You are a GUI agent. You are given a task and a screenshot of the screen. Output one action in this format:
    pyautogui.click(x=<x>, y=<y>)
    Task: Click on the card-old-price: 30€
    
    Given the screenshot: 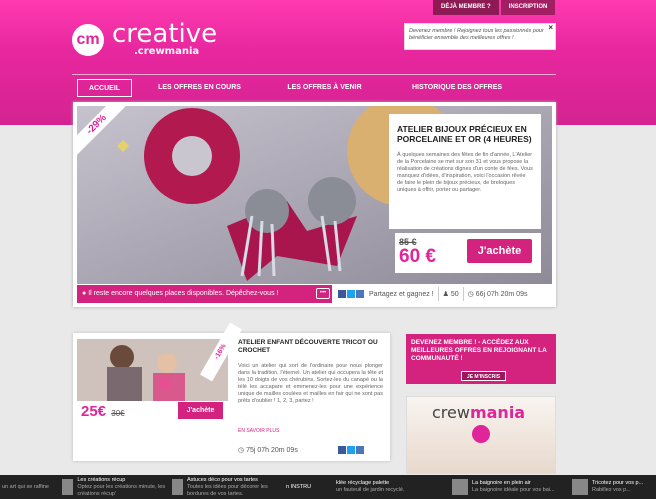 What is the action you would take?
    pyautogui.click(x=118, y=413)
    